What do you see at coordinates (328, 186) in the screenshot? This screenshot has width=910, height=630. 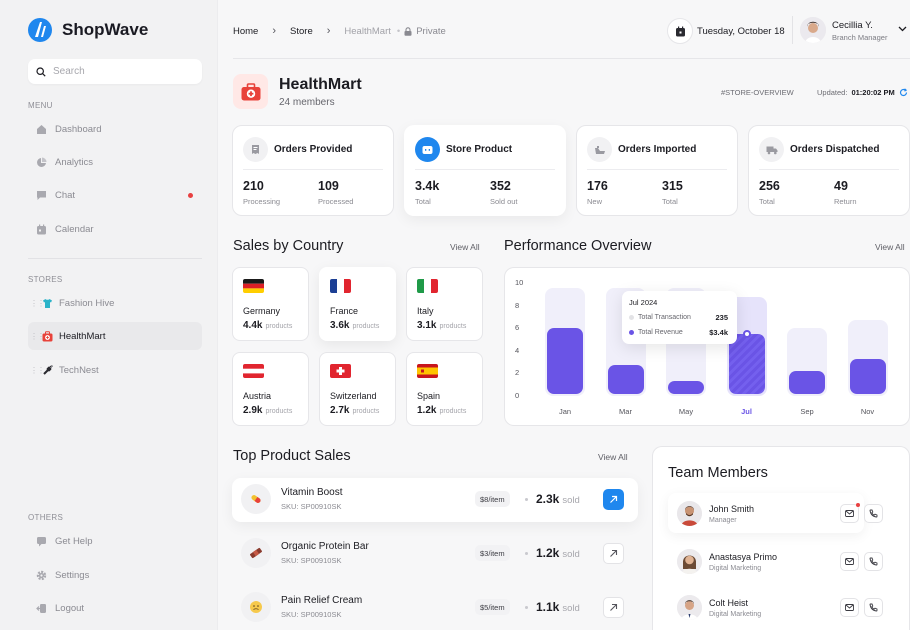 I see `stat-value: 109` at bounding box center [328, 186].